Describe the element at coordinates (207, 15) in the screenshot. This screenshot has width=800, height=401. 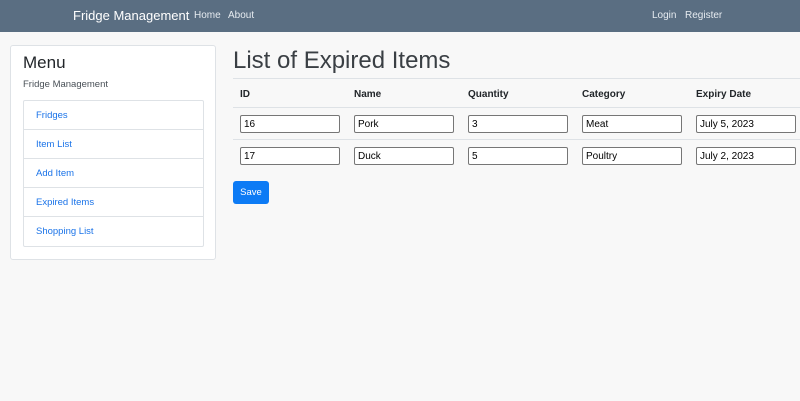
I see `nav-home-link: Home` at that location.